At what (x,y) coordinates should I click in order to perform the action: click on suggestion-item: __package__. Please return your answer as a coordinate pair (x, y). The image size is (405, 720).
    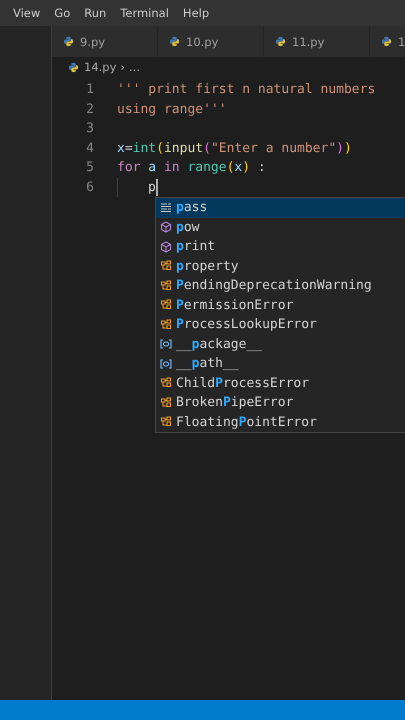
    Looking at the image, I should click on (280, 344).